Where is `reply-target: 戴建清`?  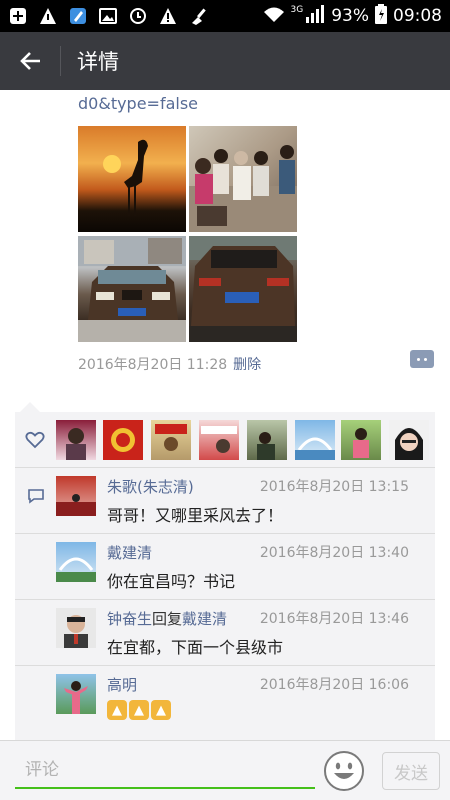
reply-target: 戴建清 is located at coordinates (204, 619).